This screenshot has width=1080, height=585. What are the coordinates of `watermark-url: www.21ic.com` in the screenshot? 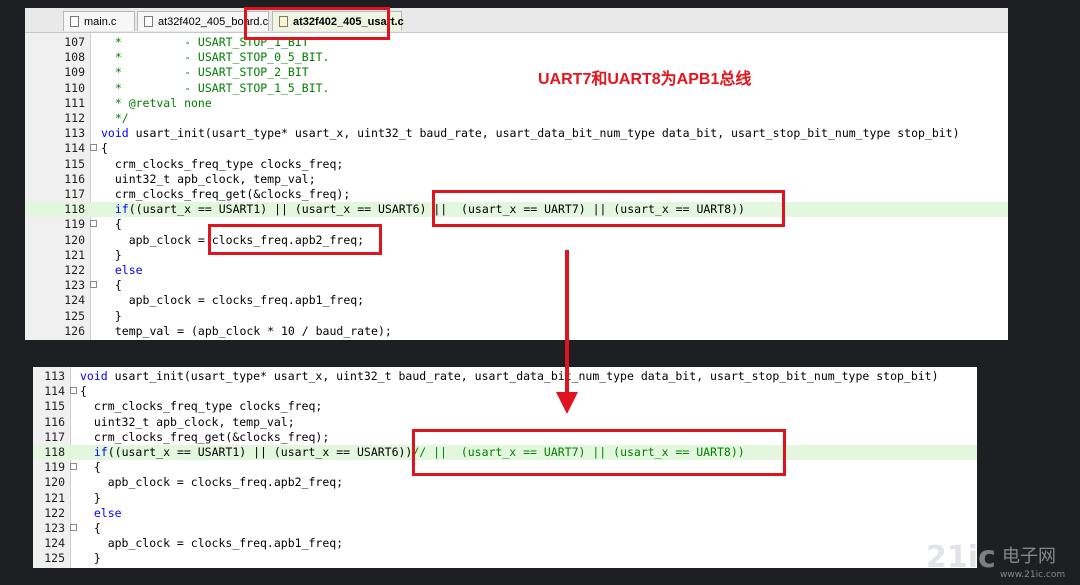 It's located at (1032, 575).